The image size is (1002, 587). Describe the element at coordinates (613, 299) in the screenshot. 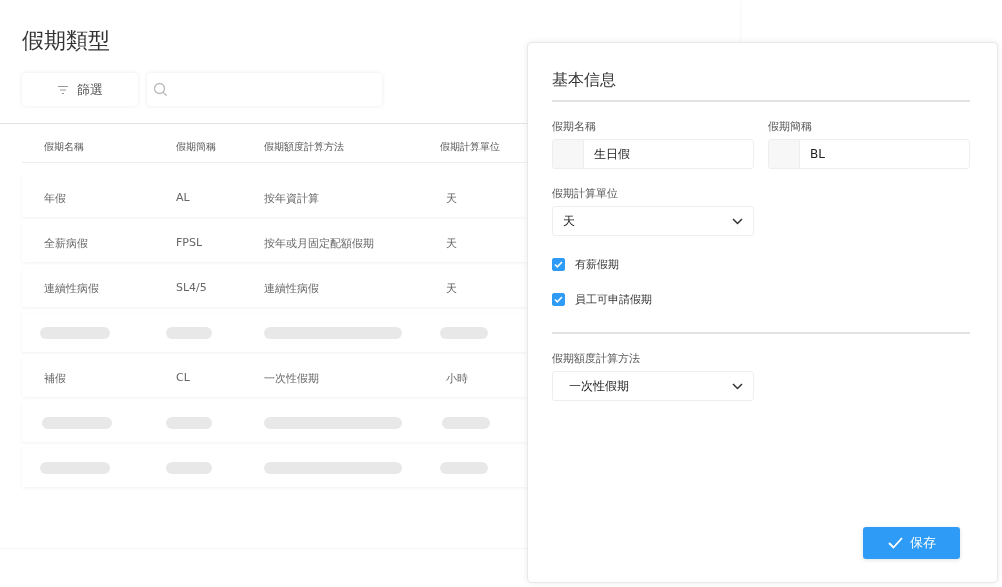

I see `checkbox-label: 員工可申請假期` at that location.